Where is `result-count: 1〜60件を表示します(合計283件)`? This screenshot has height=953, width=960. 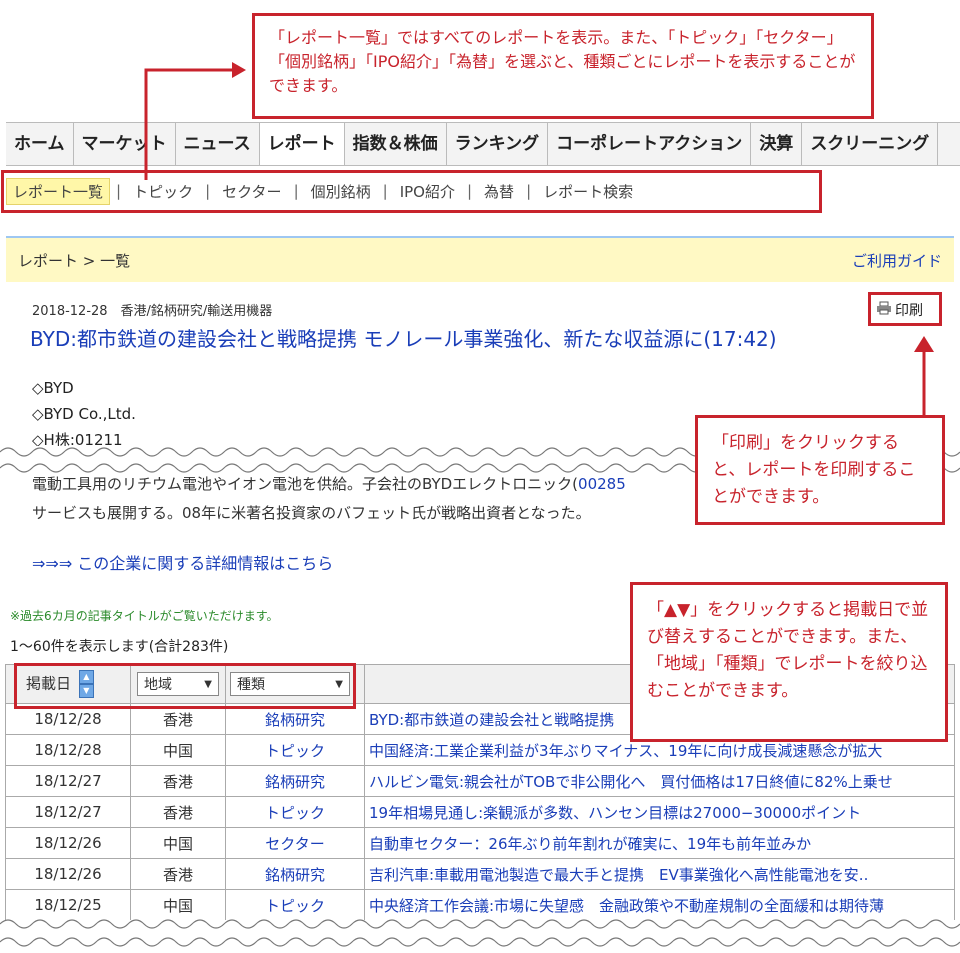
result-count: 1〜60件を表示します(合計283件) is located at coordinates (119, 647).